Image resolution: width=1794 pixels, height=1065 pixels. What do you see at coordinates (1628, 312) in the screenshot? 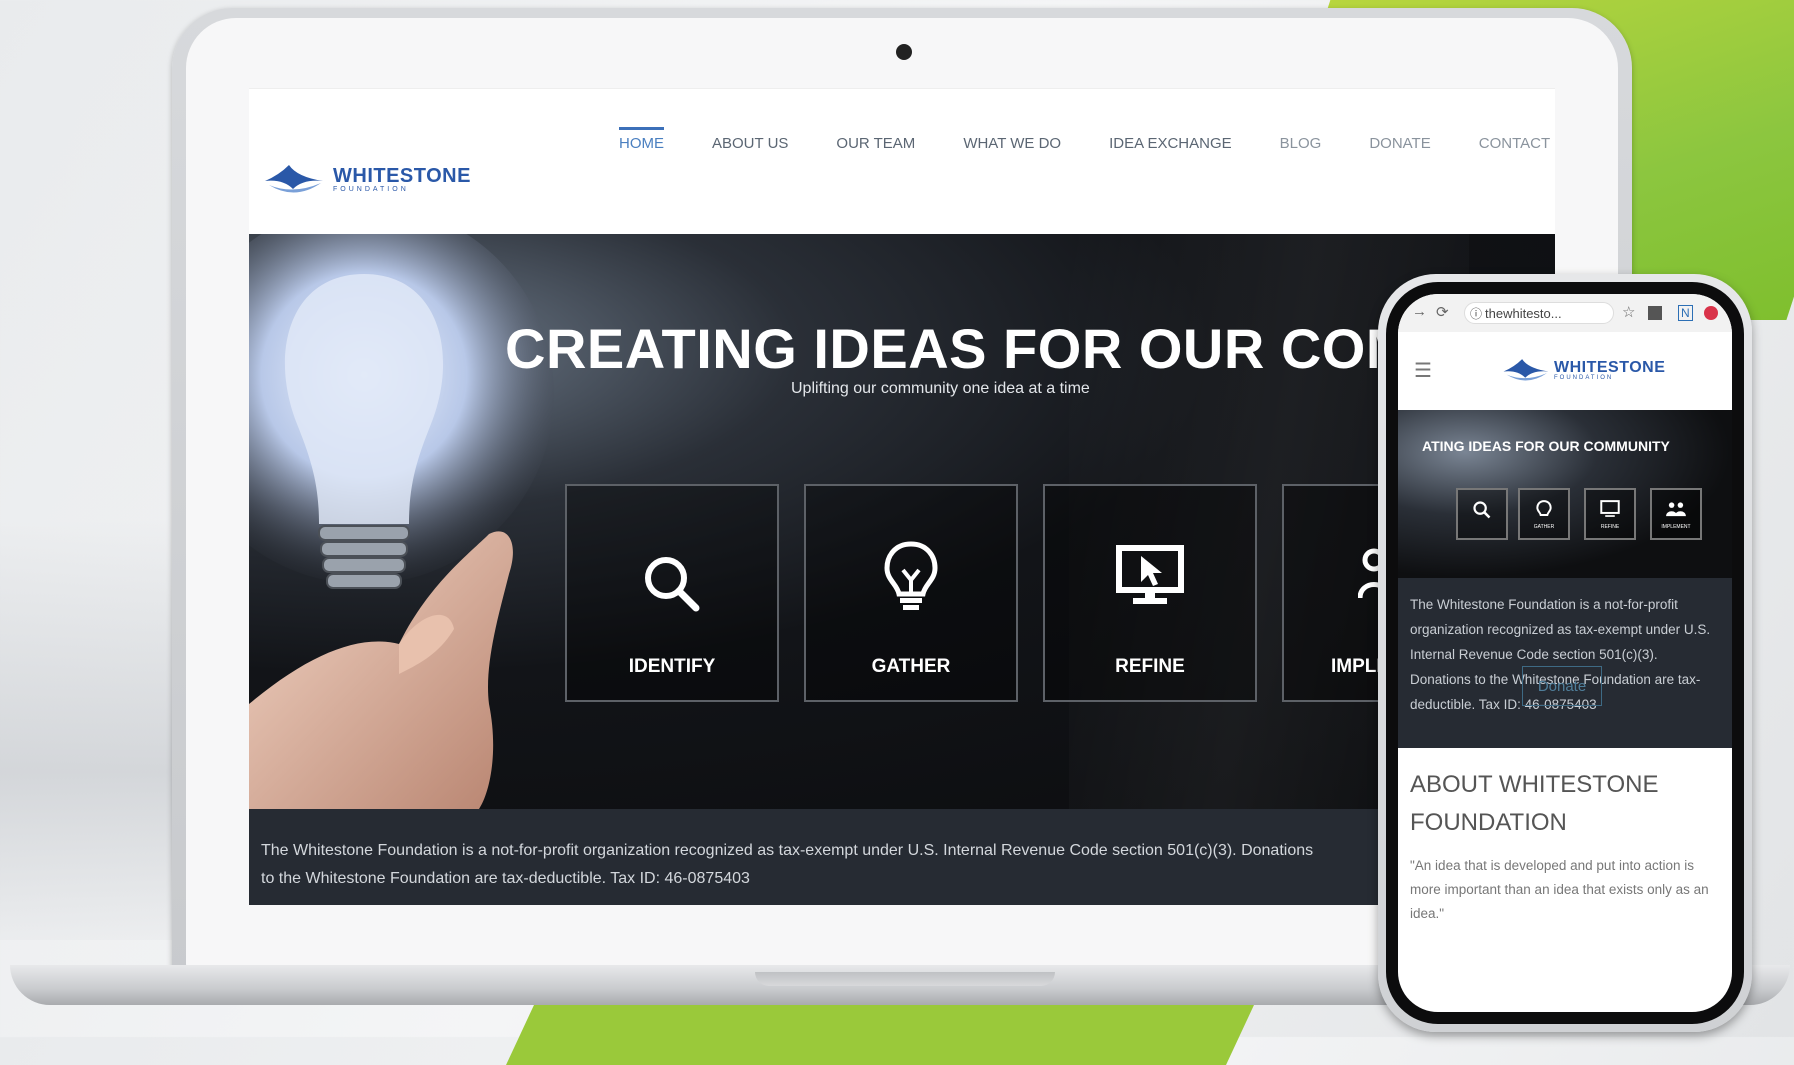
I see `star-icon: ☆` at bounding box center [1628, 312].